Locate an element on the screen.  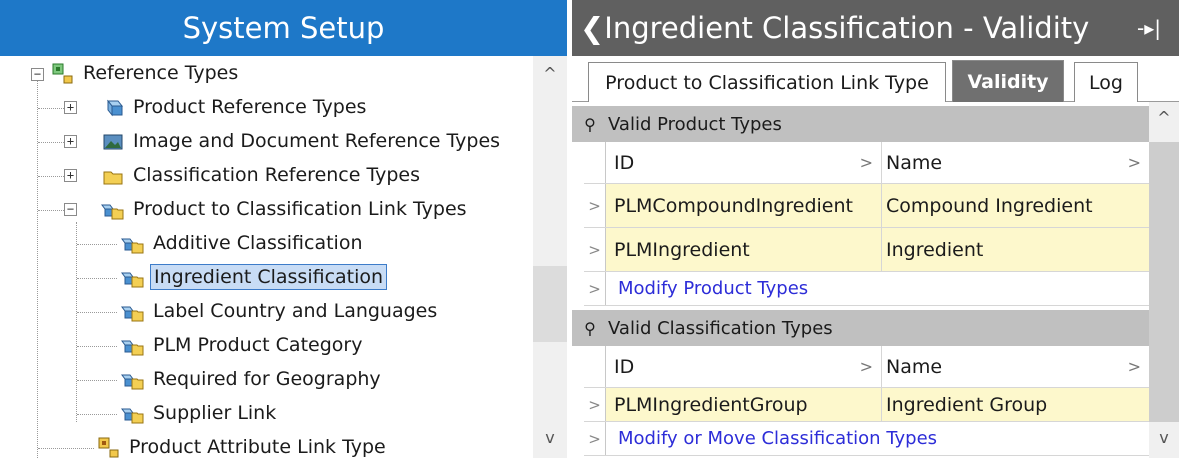
tree-item-ingredient-classification: Ingredient Classification is located at coordinates (254, 277).